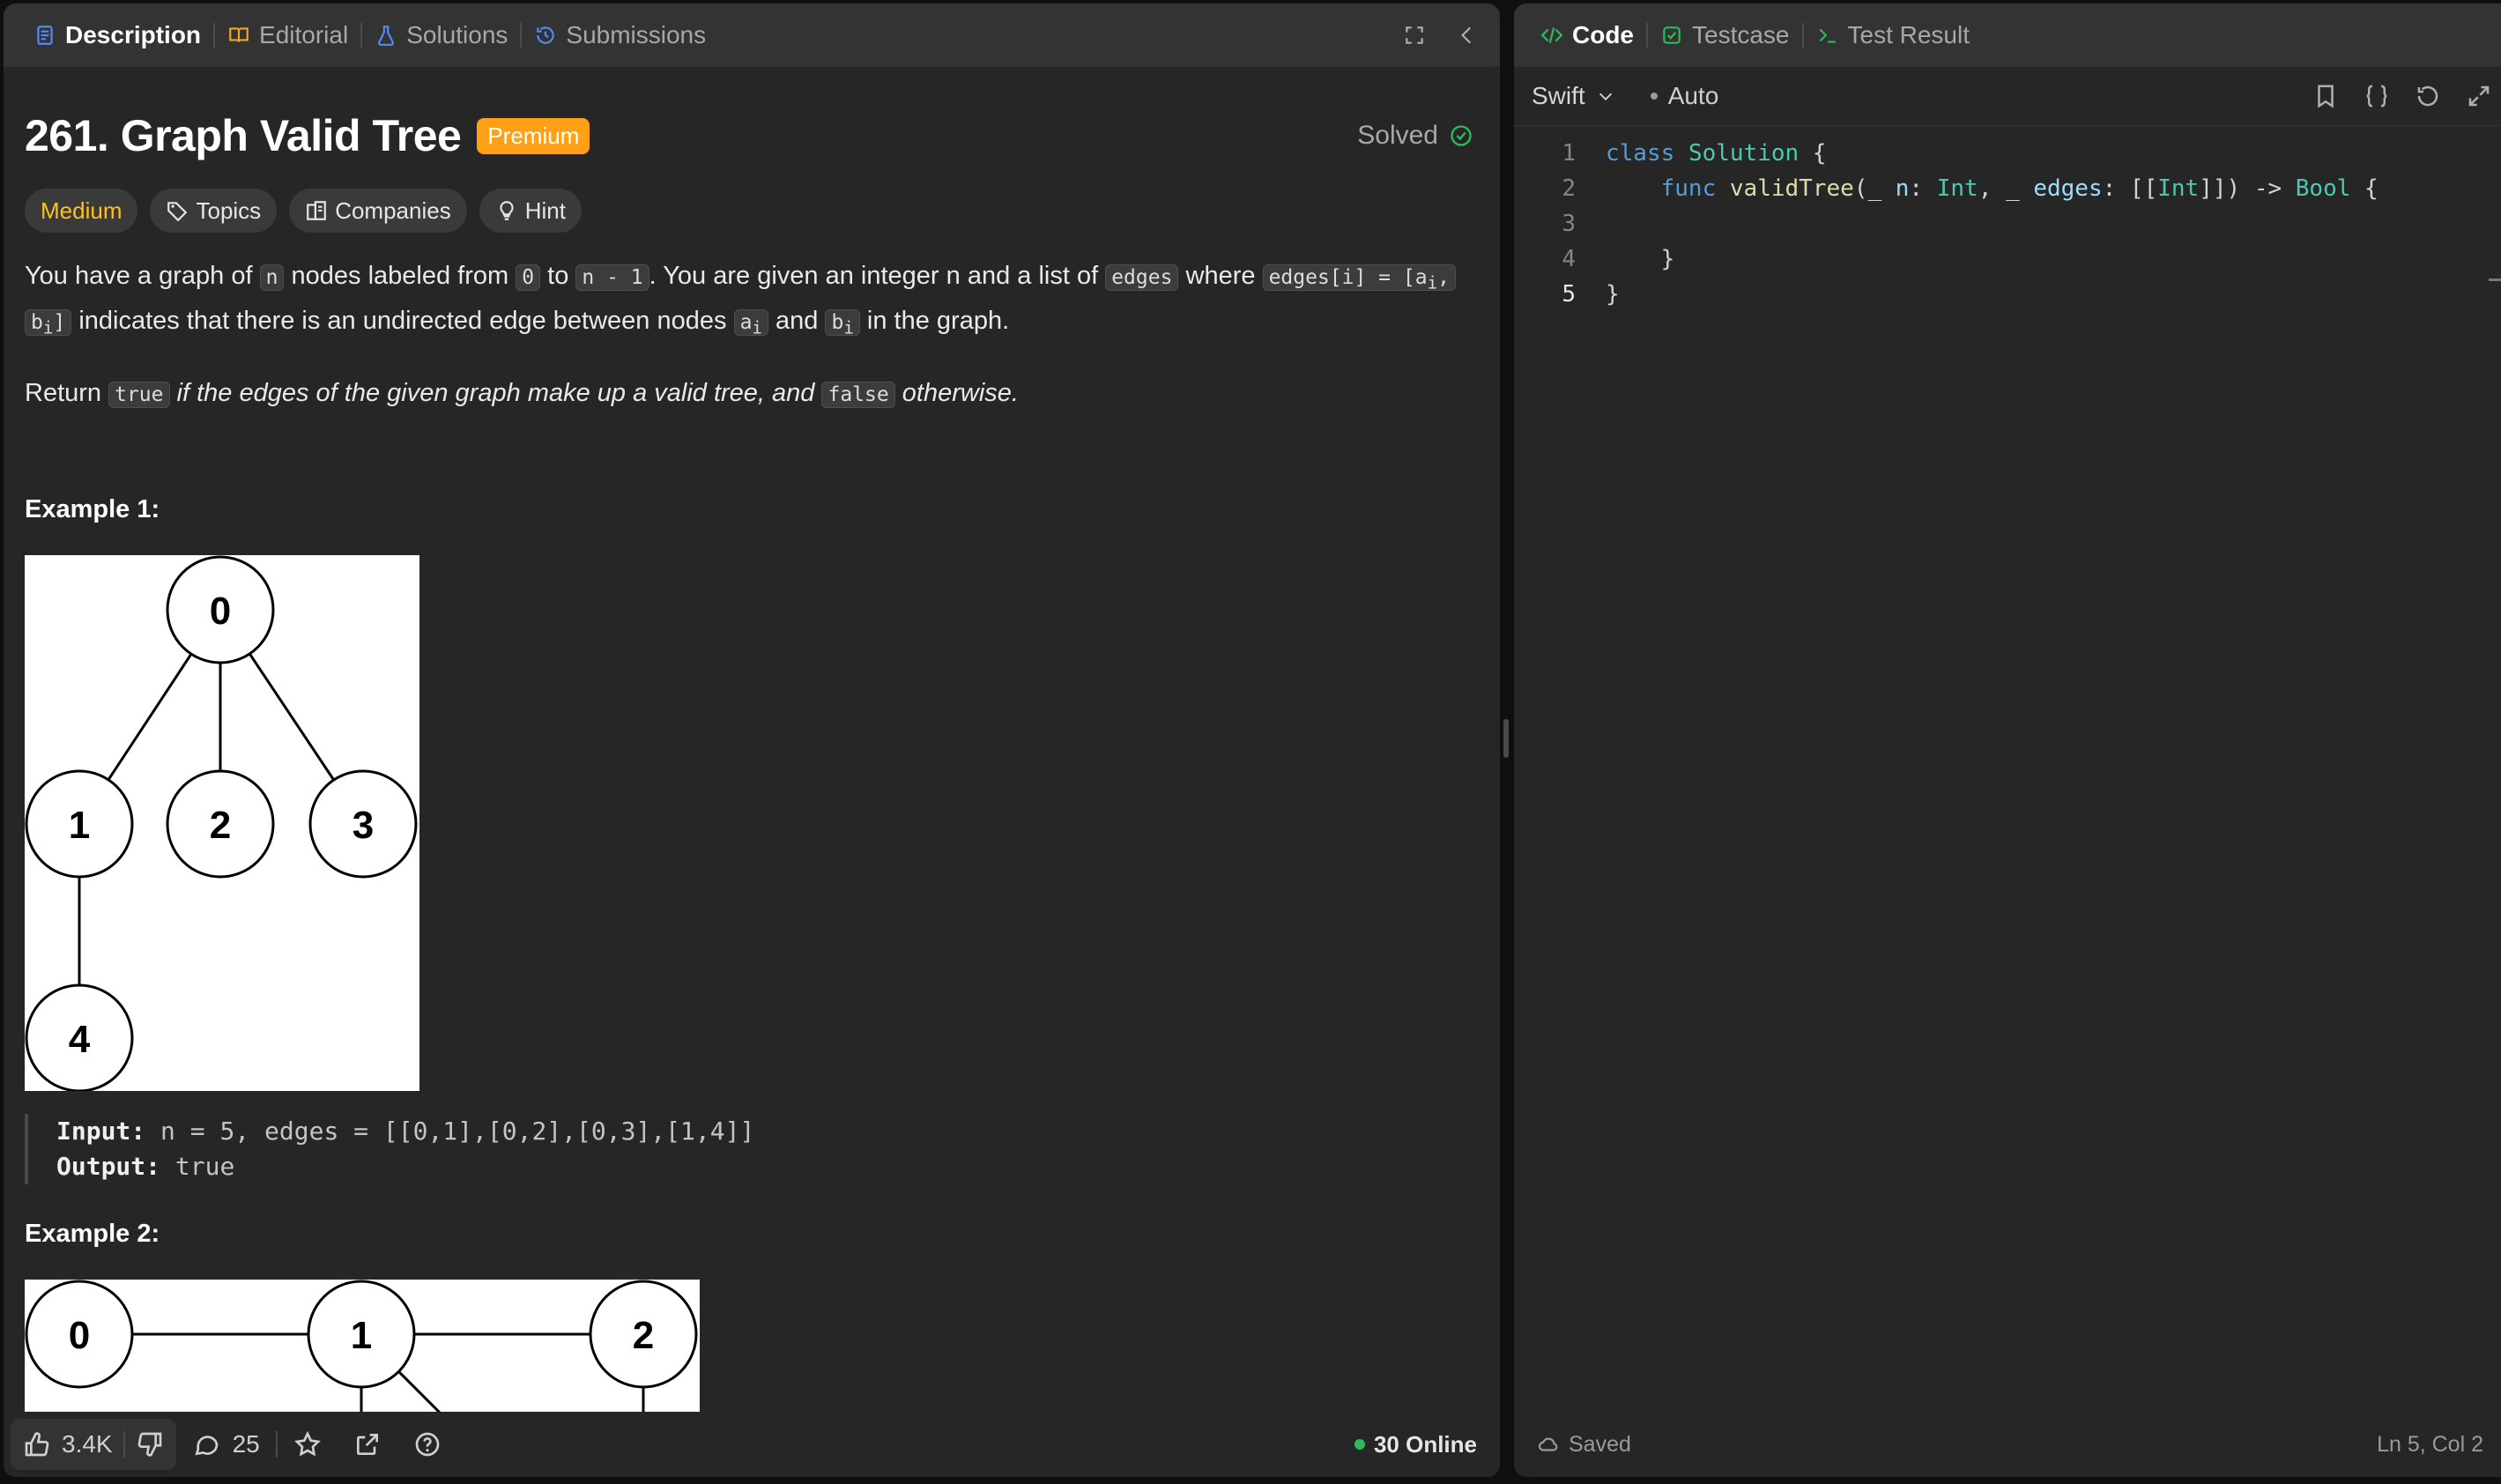  I want to click on solved-status: Solved, so click(1415, 136).